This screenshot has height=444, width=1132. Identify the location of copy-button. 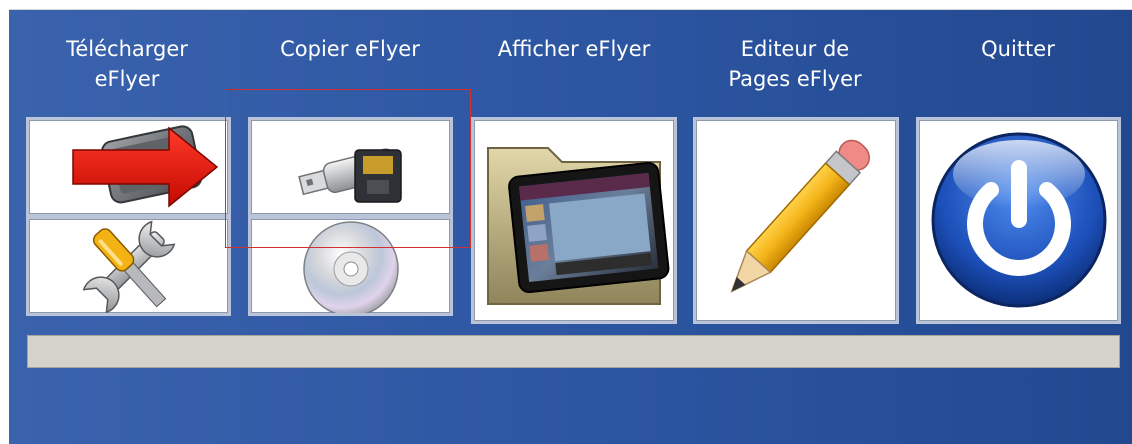
(350, 167).